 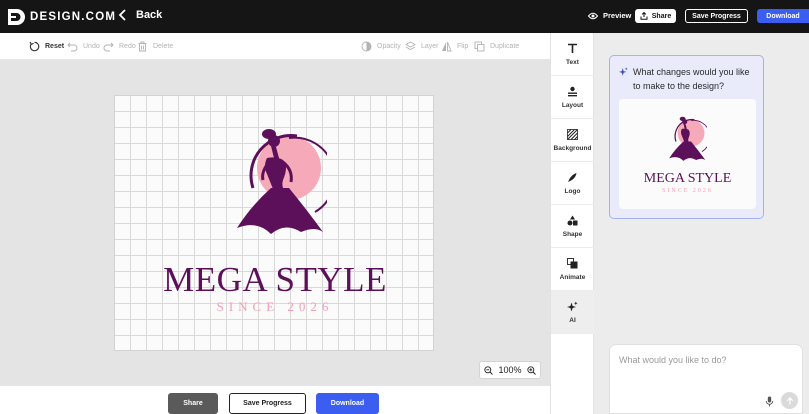 What do you see at coordinates (687, 178) in the screenshot?
I see `preview-title-text: MEGA STYLE` at bounding box center [687, 178].